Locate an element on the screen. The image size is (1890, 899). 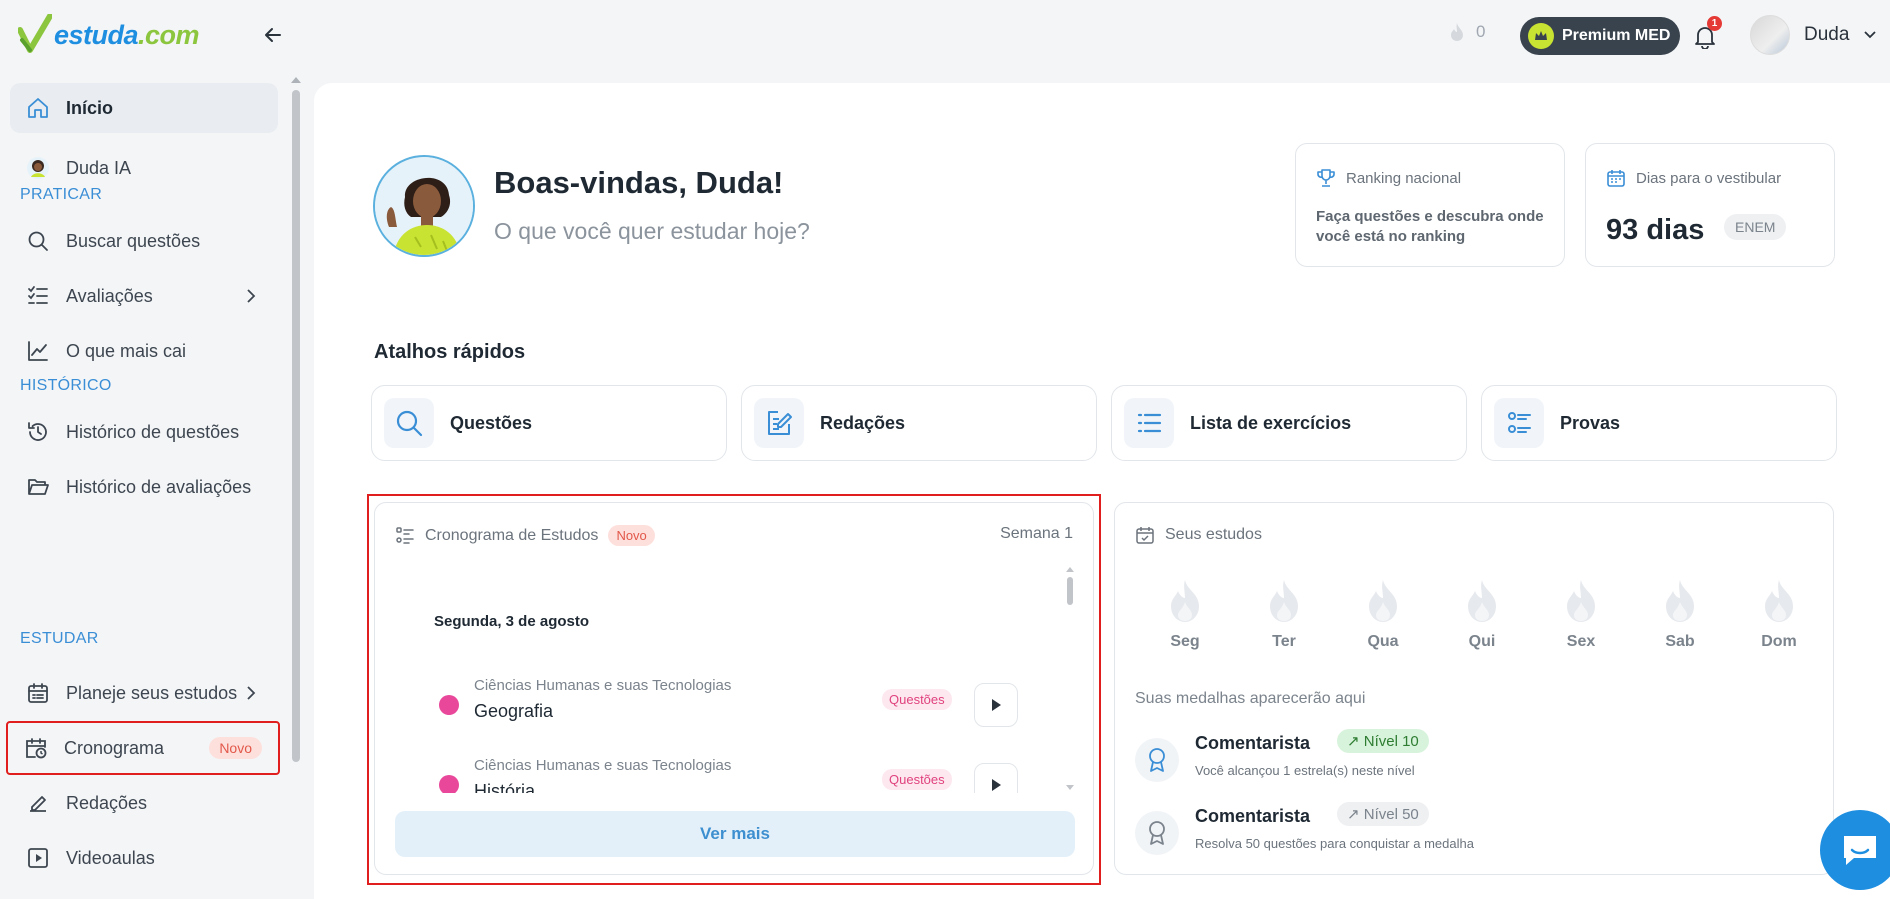
notification-badge: 1 is located at coordinates (1714, 23).